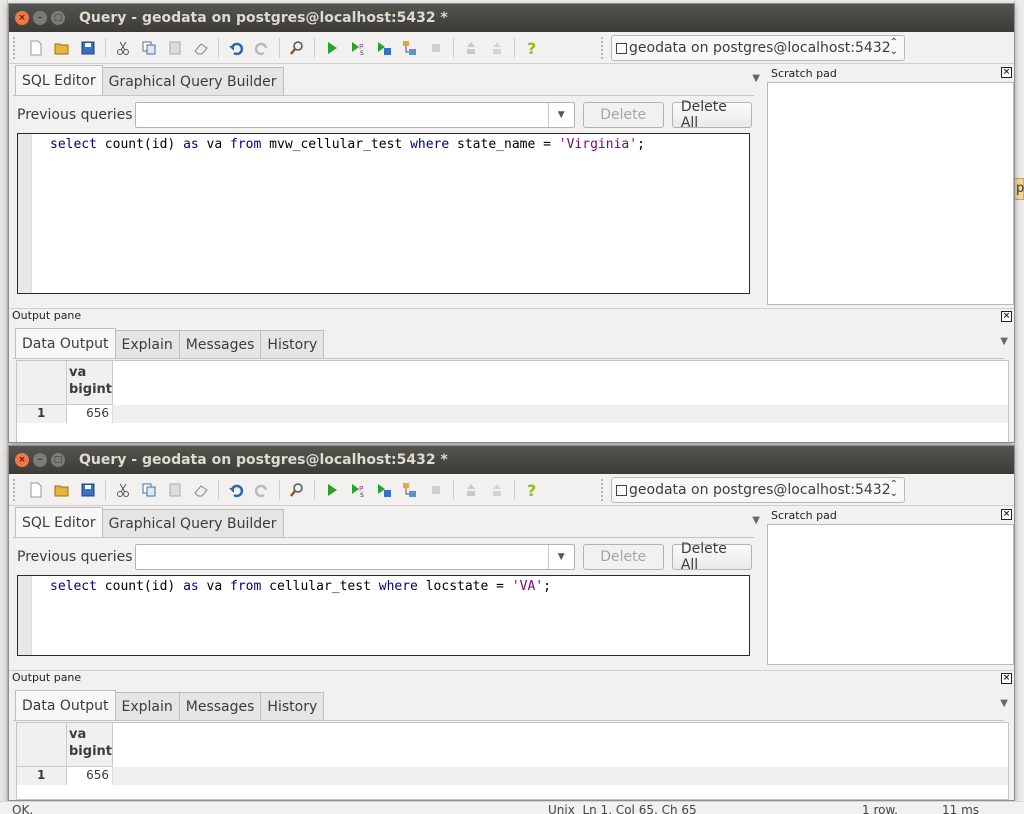  I want to click on previous-queries-label: Previous queries, so click(75, 115).